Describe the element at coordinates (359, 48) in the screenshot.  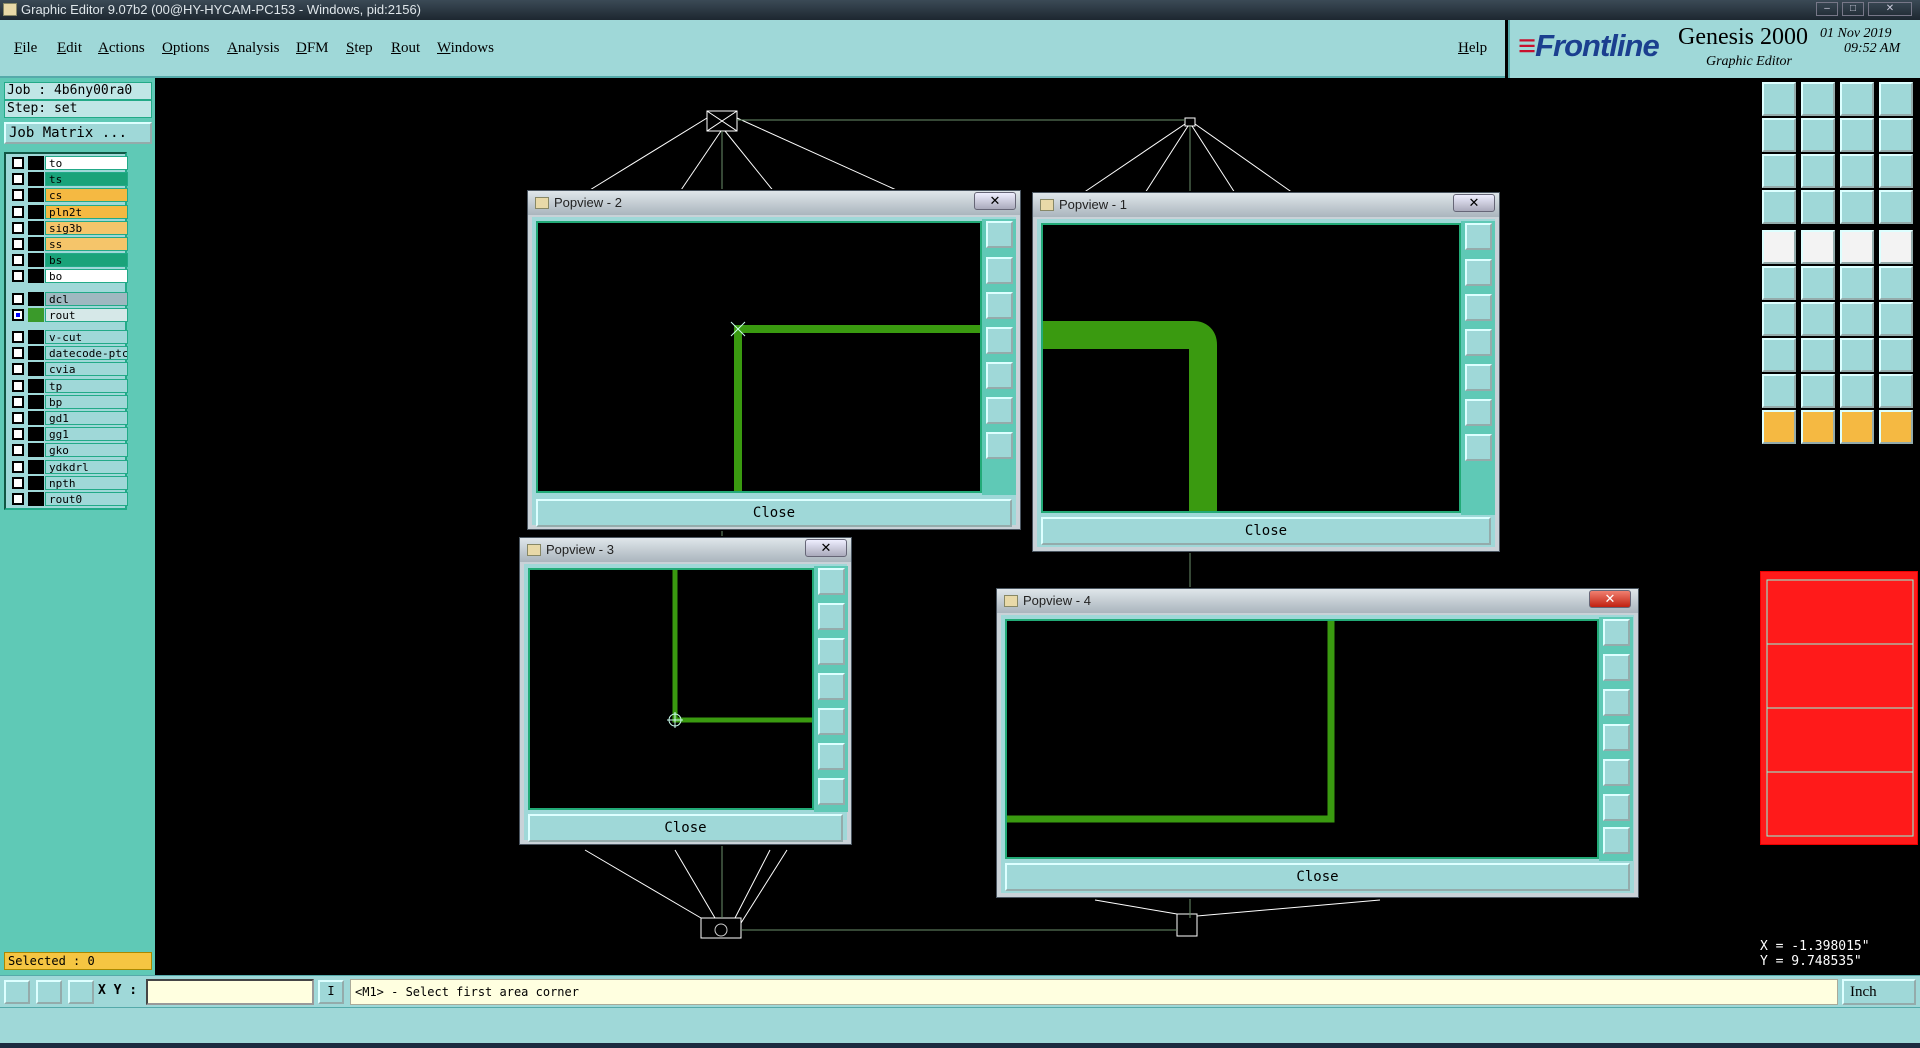
I see `menu-step: Step` at that location.